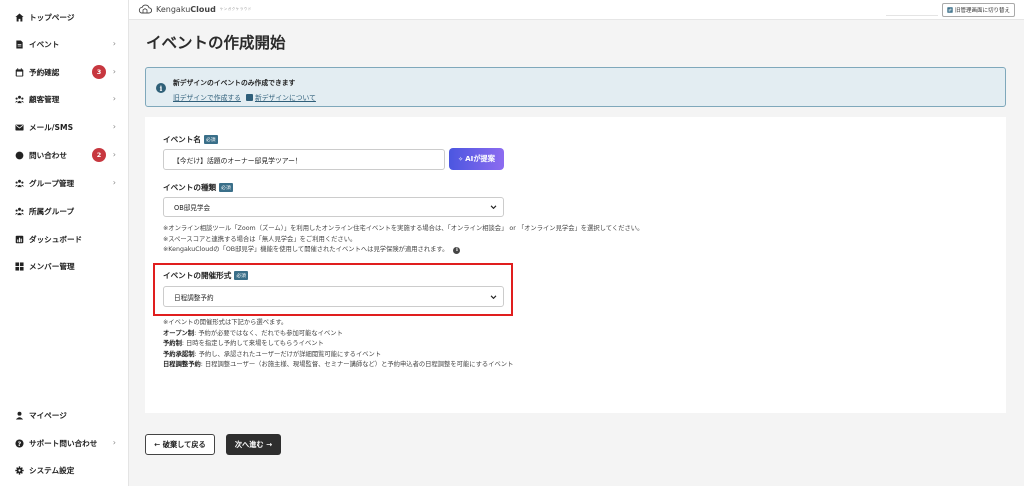 The image size is (1024, 486). Describe the element at coordinates (244, 97) in the screenshot. I see `notice-links: 旧デザインで作成する 新デザインについて` at that location.